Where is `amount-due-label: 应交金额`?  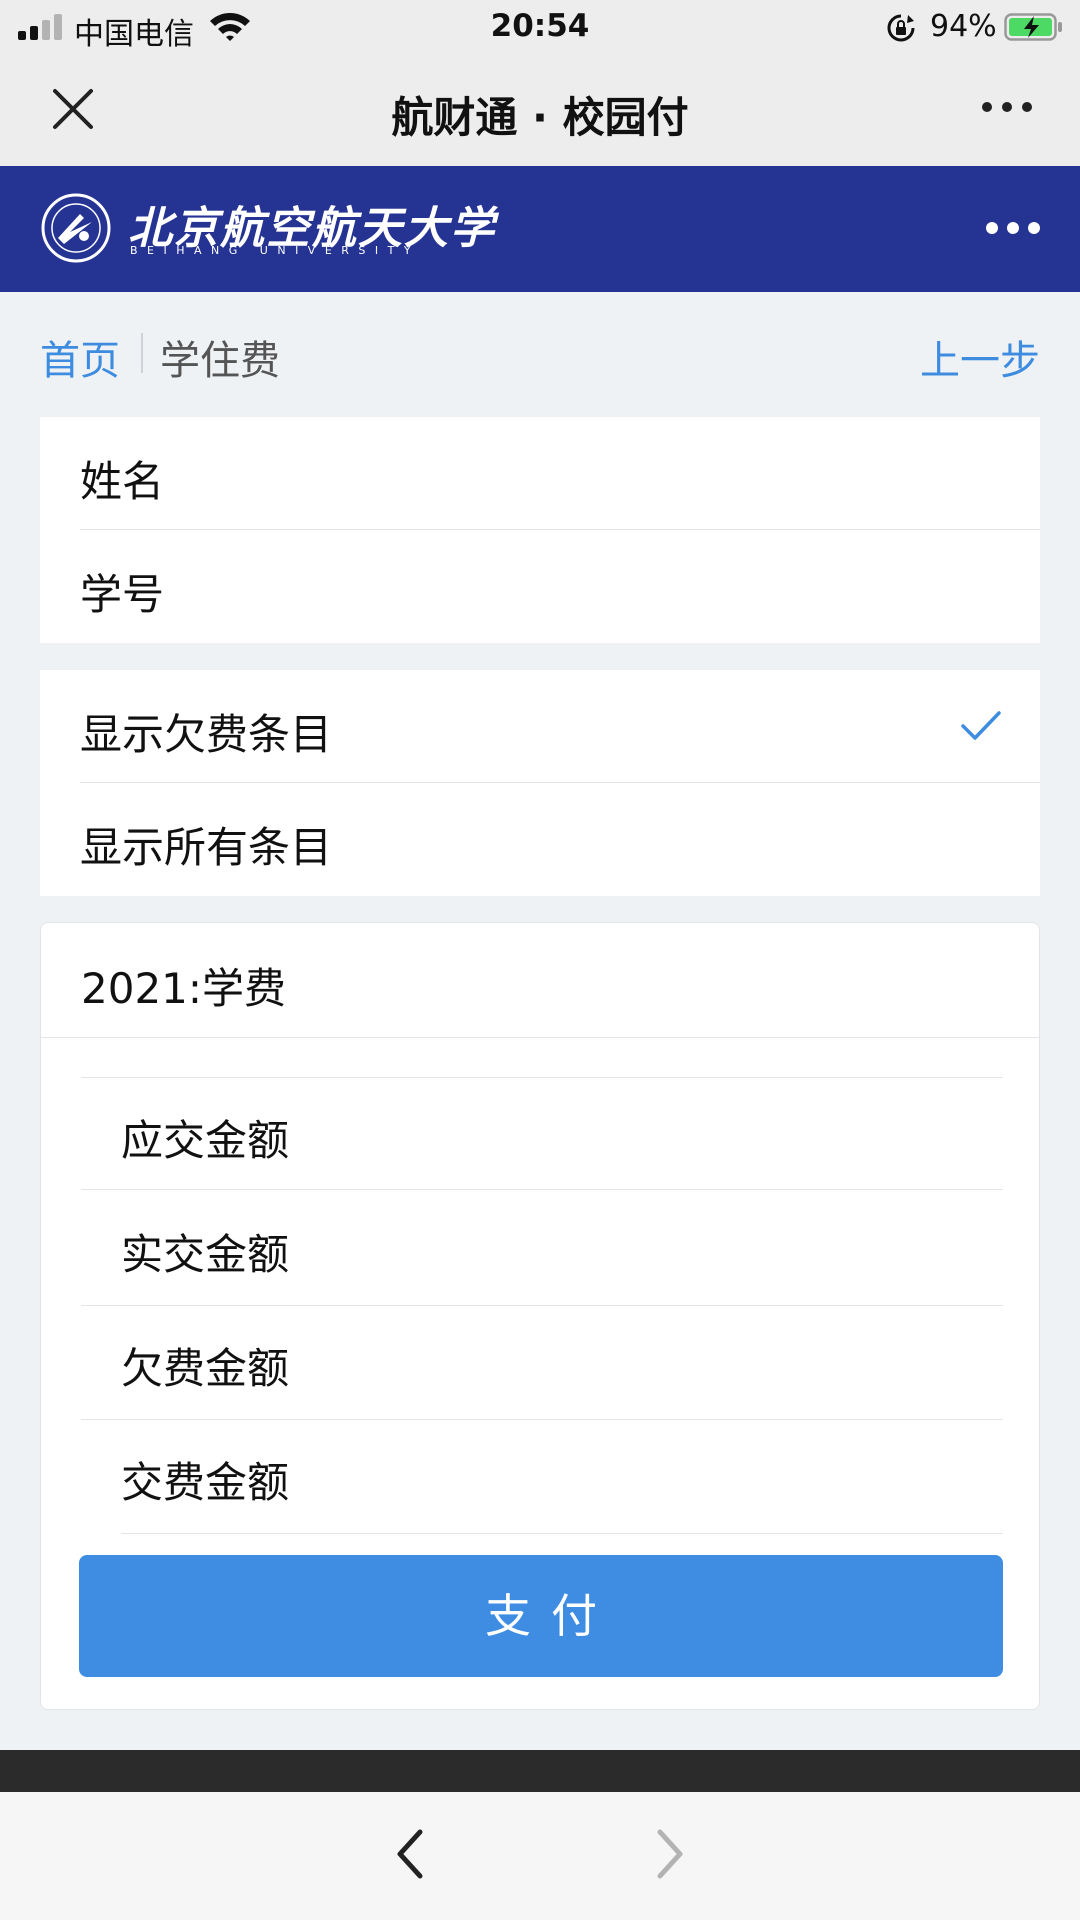 amount-due-label: 应交金额 is located at coordinates (205, 1140).